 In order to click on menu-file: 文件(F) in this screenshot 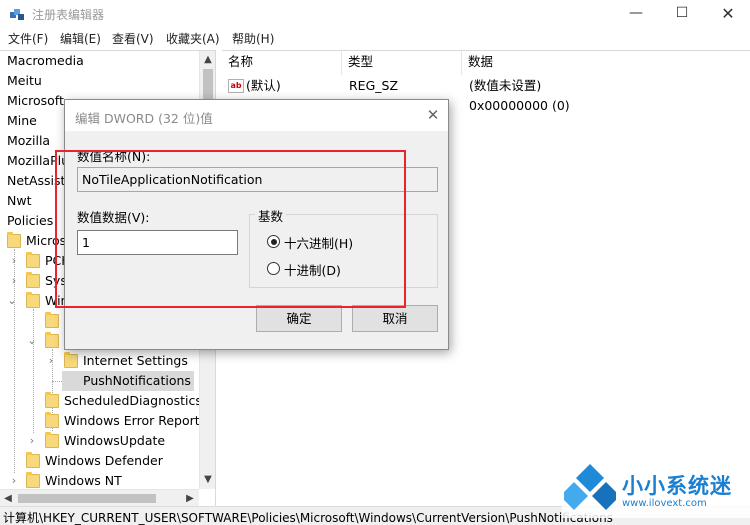, I will do `click(28, 38)`.